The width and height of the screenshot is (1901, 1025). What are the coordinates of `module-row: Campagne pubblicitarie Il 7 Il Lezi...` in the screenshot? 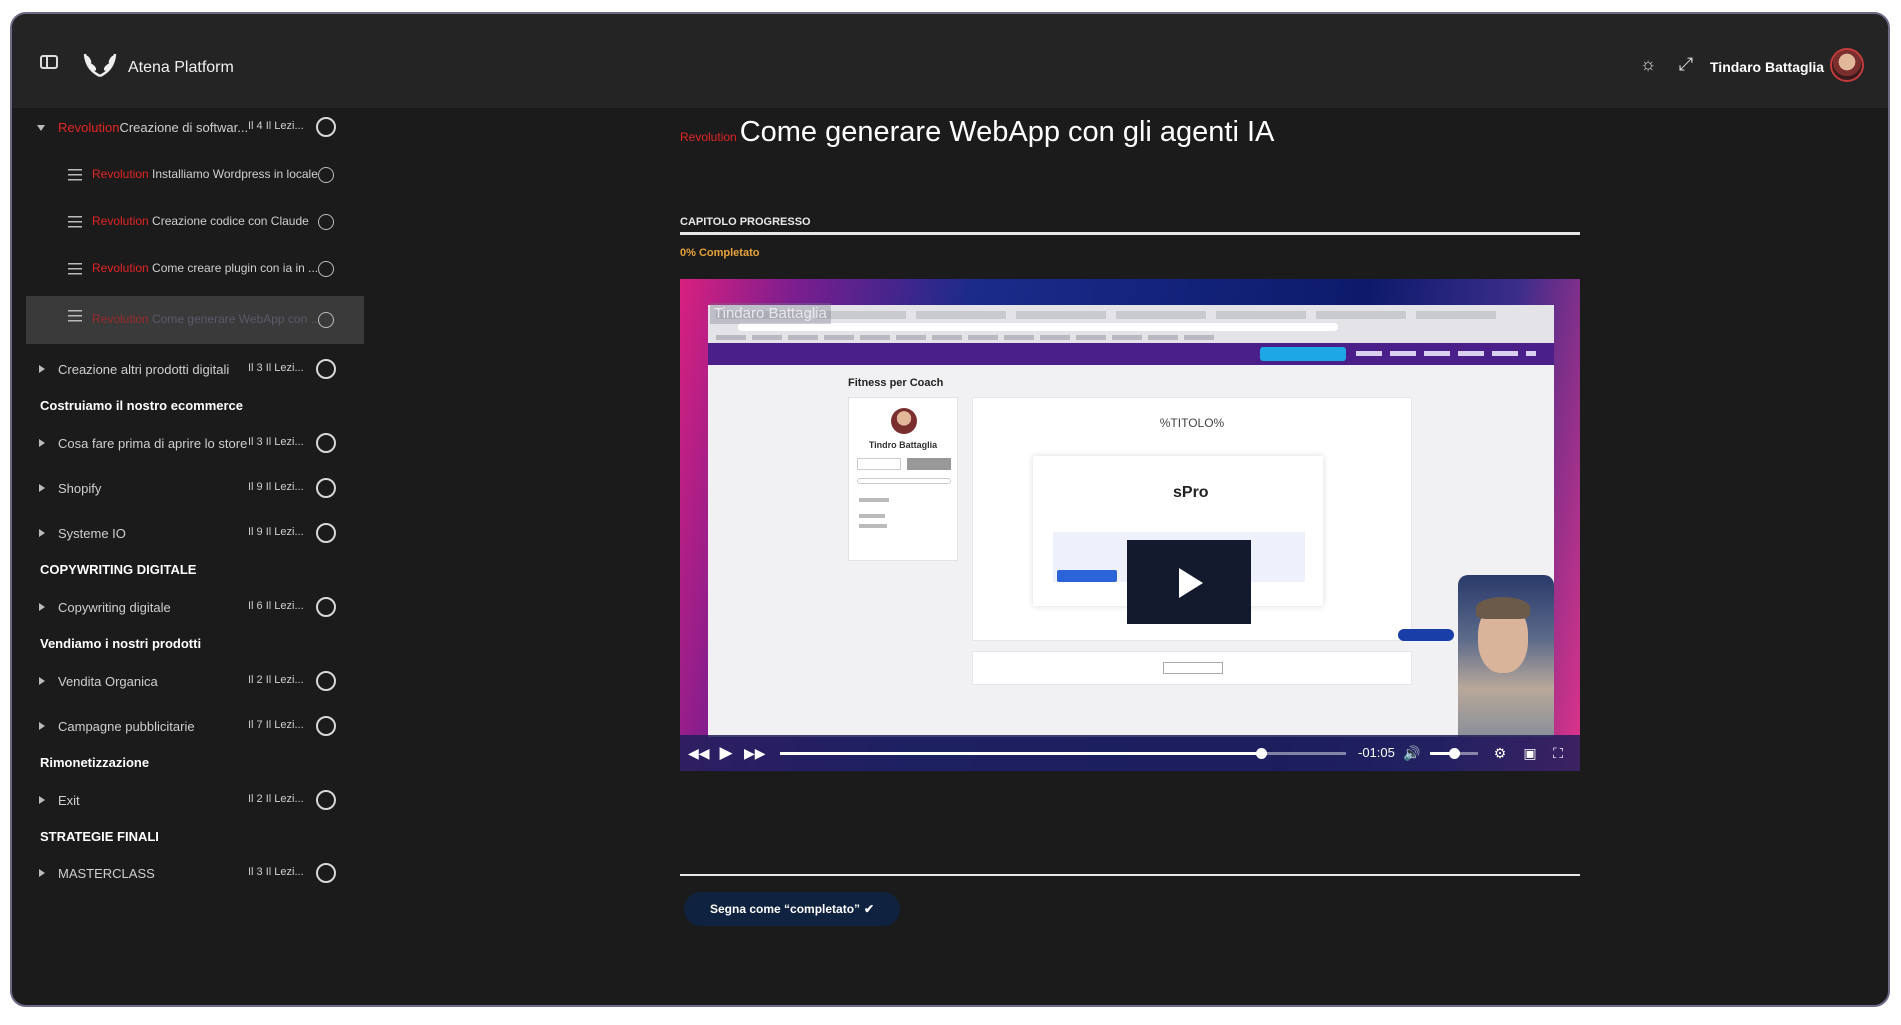 It's located at (195, 727).